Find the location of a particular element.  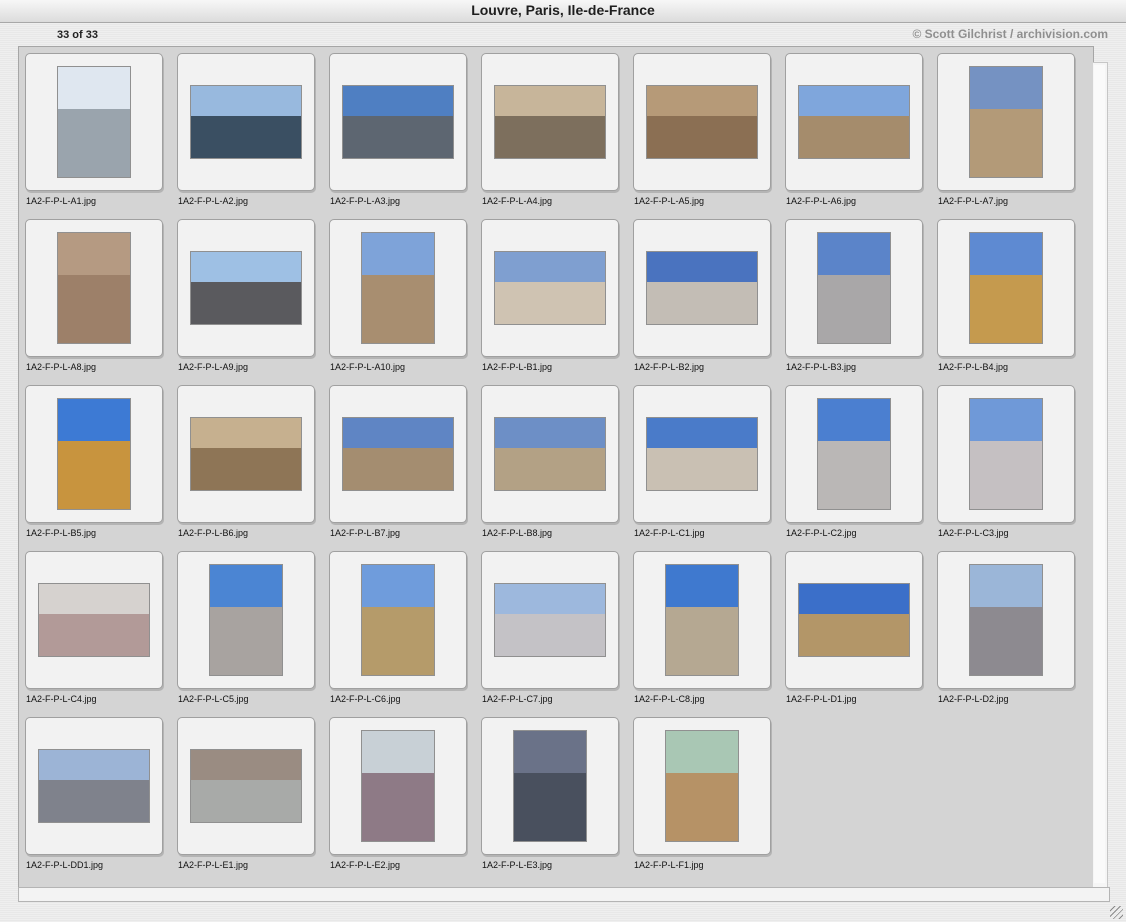

thumbnail-item: 1A2-F-P-L-A10.jpg is located at coordinates (405, 302).